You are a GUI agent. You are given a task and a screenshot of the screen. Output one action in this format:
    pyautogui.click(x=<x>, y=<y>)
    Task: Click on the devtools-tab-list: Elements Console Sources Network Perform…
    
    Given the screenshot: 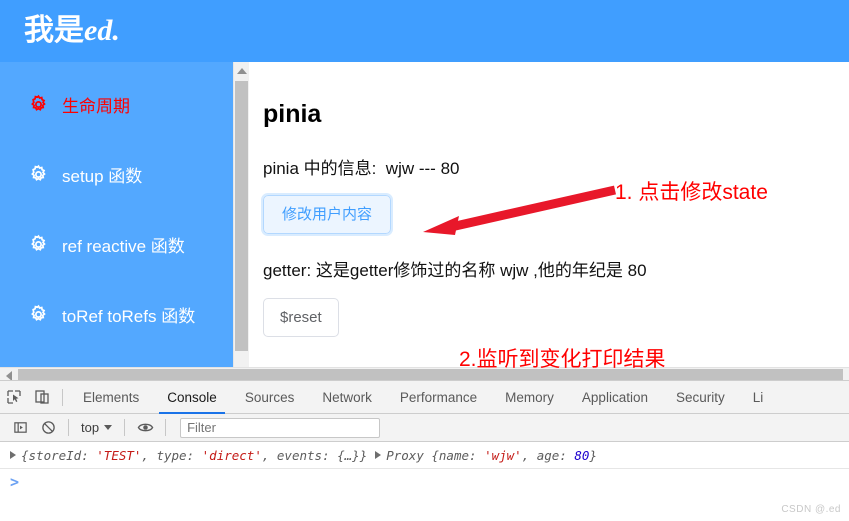 What is the action you would take?
    pyautogui.click(x=423, y=397)
    